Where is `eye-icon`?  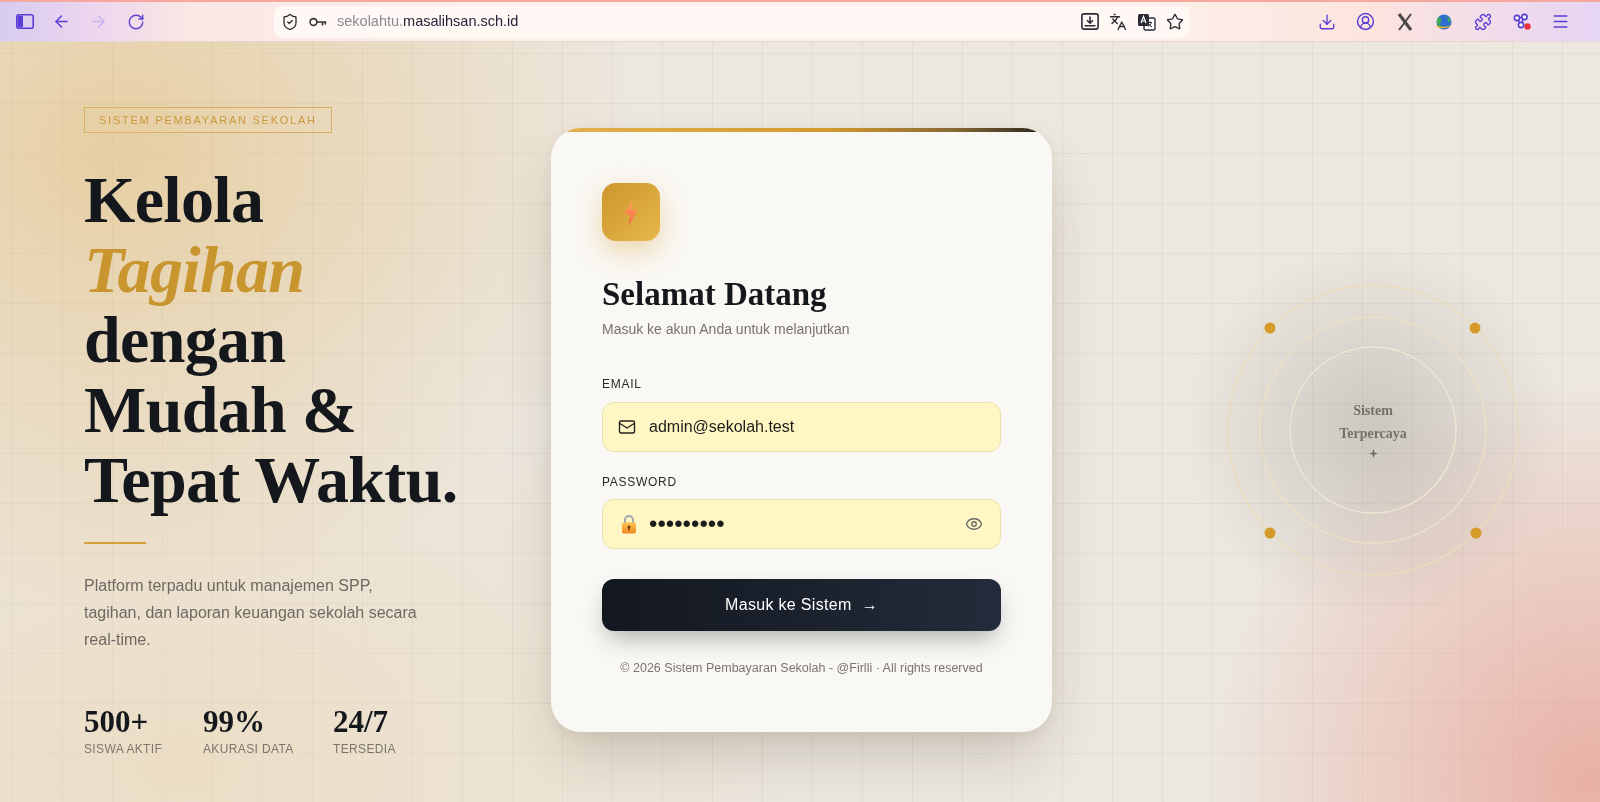 eye-icon is located at coordinates (974, 524).